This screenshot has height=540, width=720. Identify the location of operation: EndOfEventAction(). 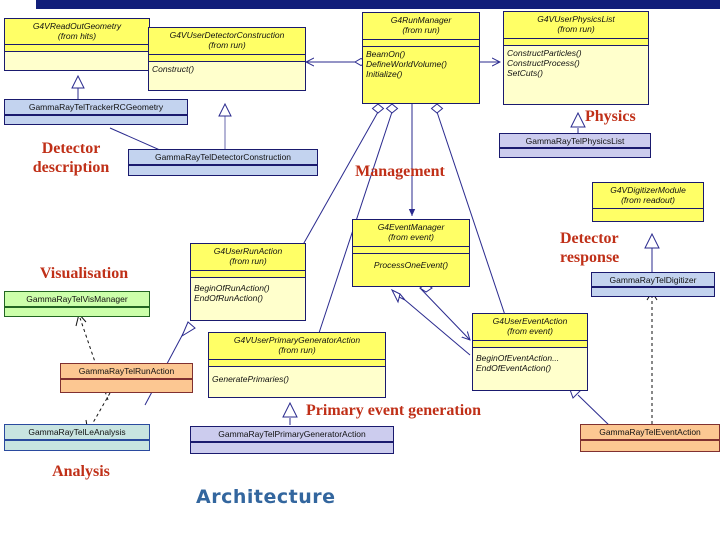
(514, 368).